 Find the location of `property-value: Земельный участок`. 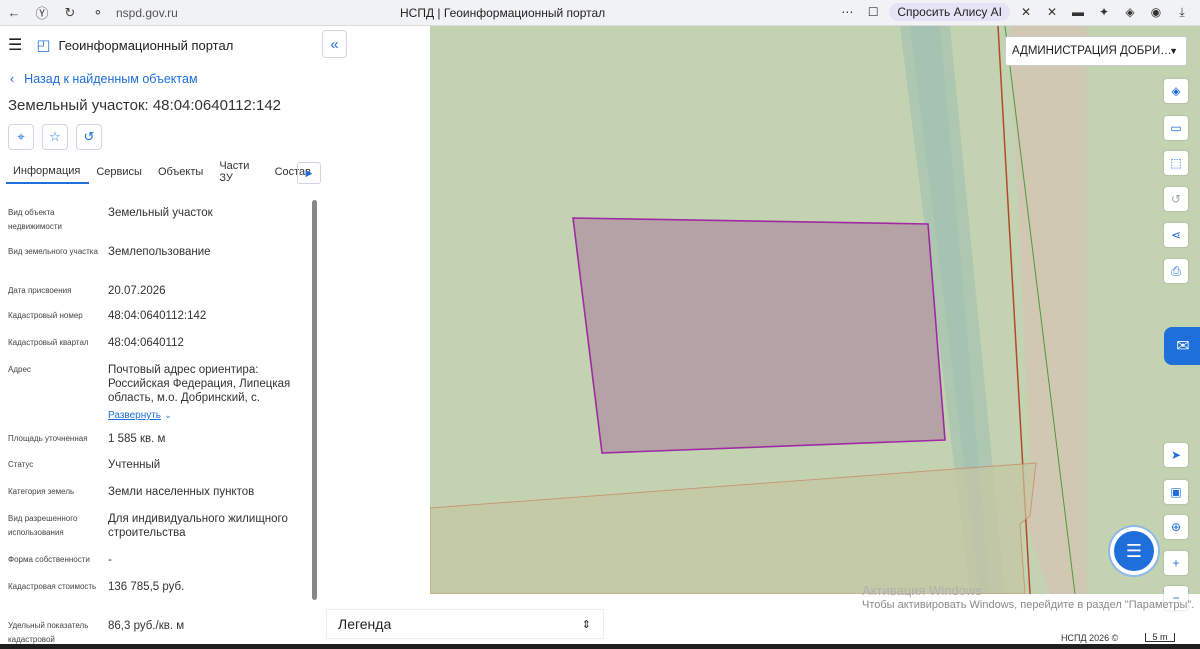

property-value: Земельный участок is located at coordinates (160, 213).